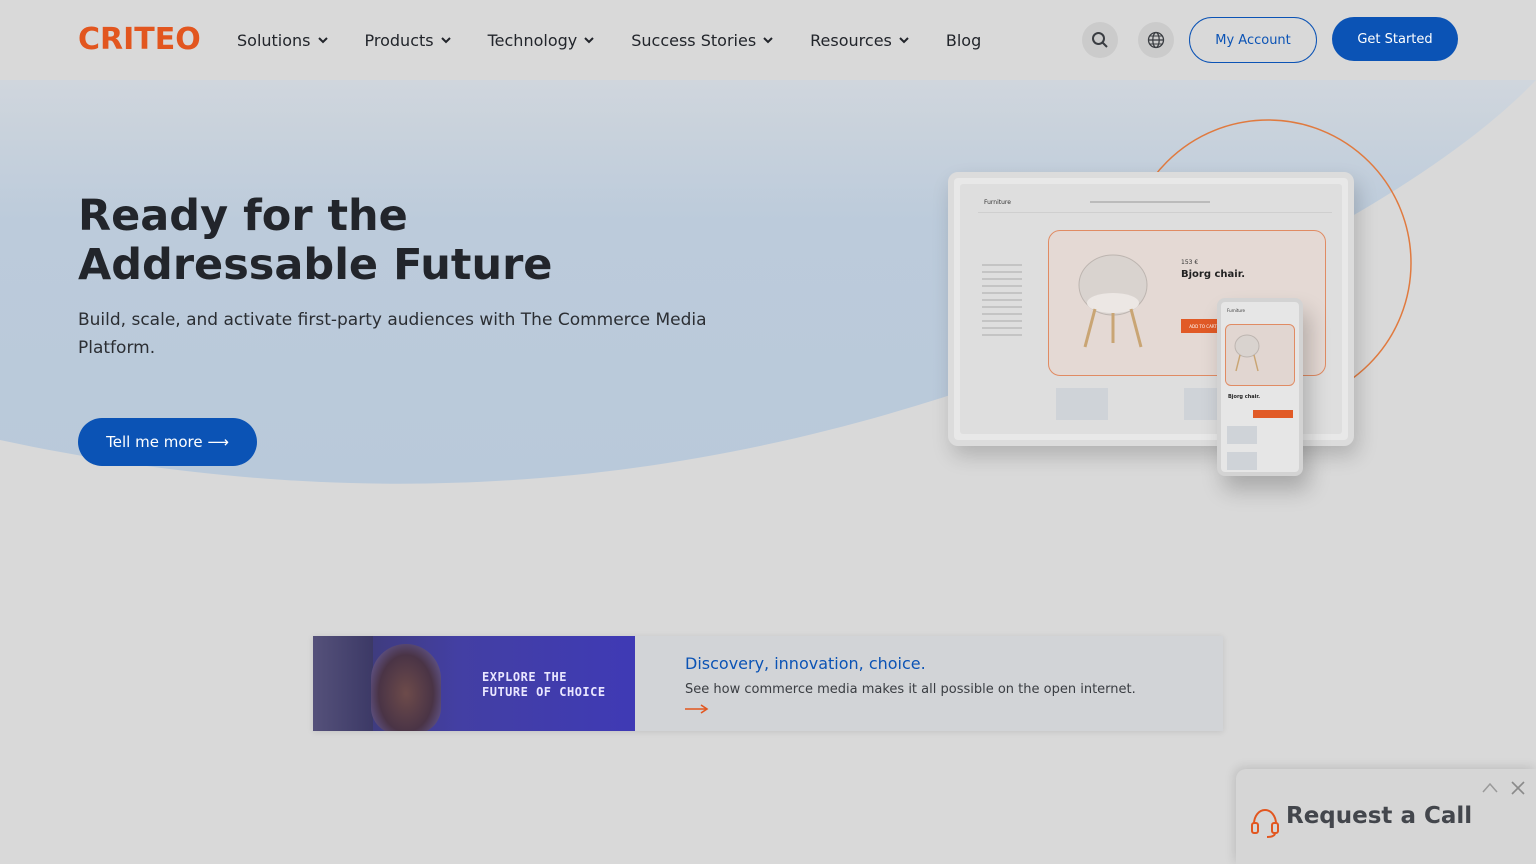 The image size is (1536, 864). I want to click on nav-label: Technology, so click(532, 40).